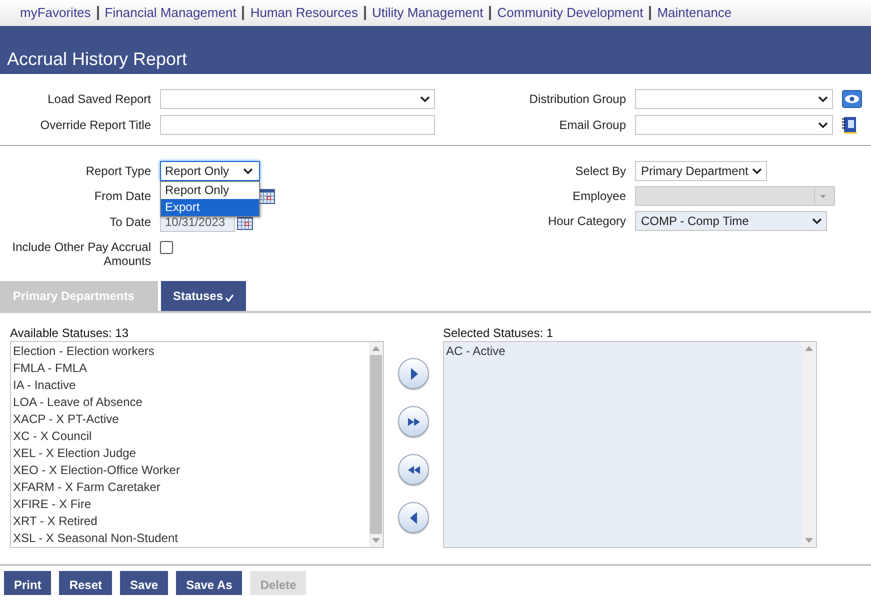 The width and height of the screenshot is (871, 604). I want to click on field-label: Select By, so click(600, 171).